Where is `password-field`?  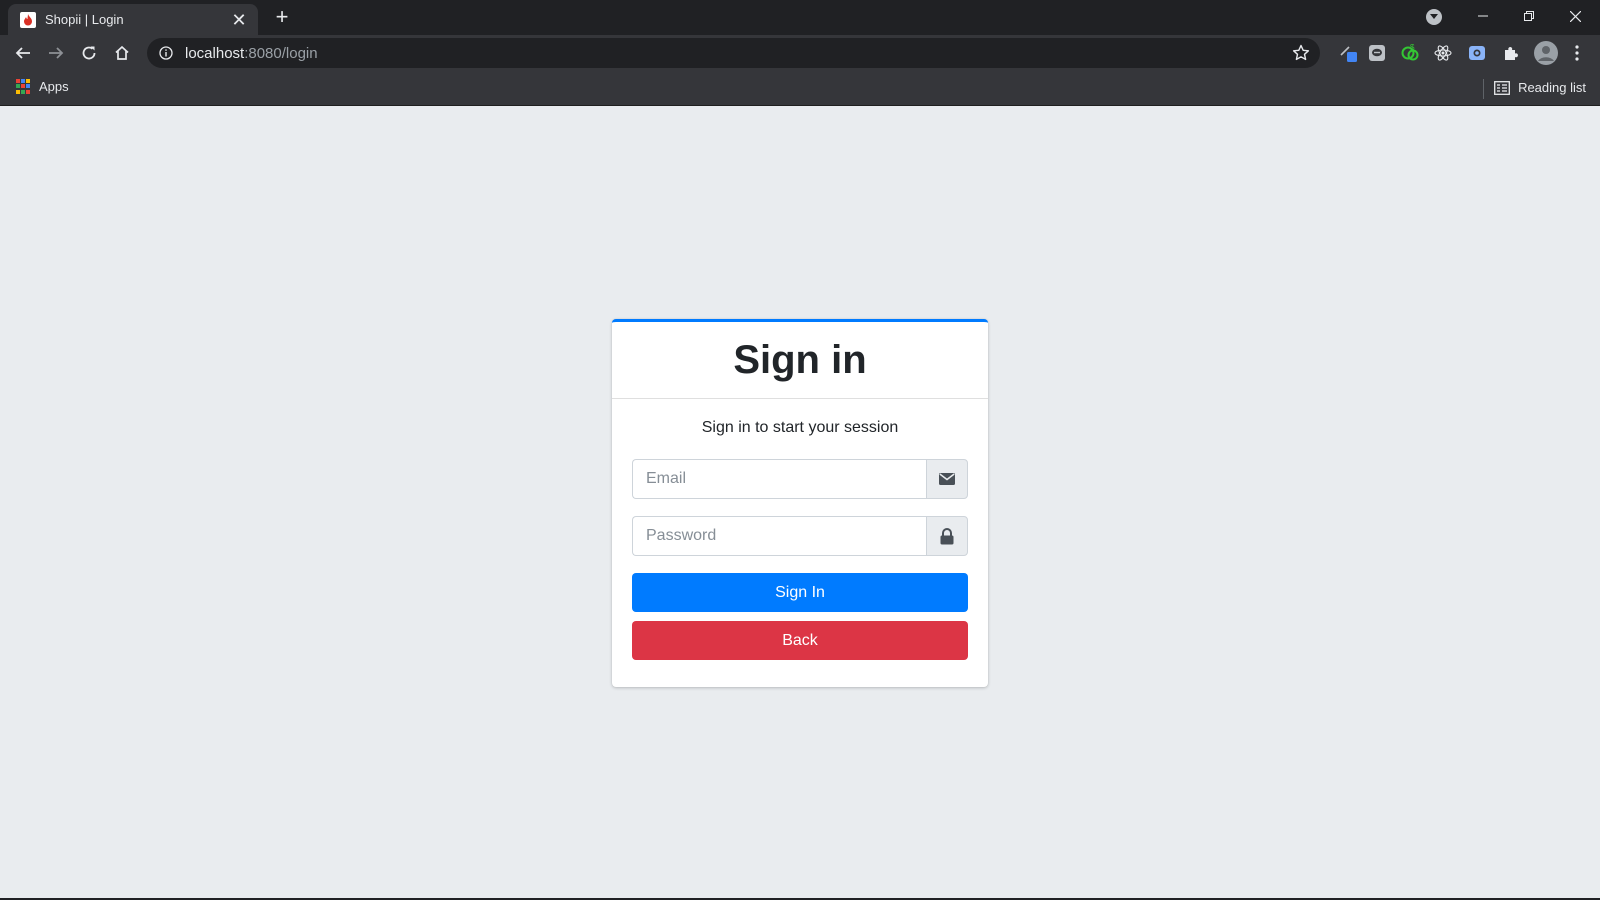
password-field is located at coordinates (779, 536).